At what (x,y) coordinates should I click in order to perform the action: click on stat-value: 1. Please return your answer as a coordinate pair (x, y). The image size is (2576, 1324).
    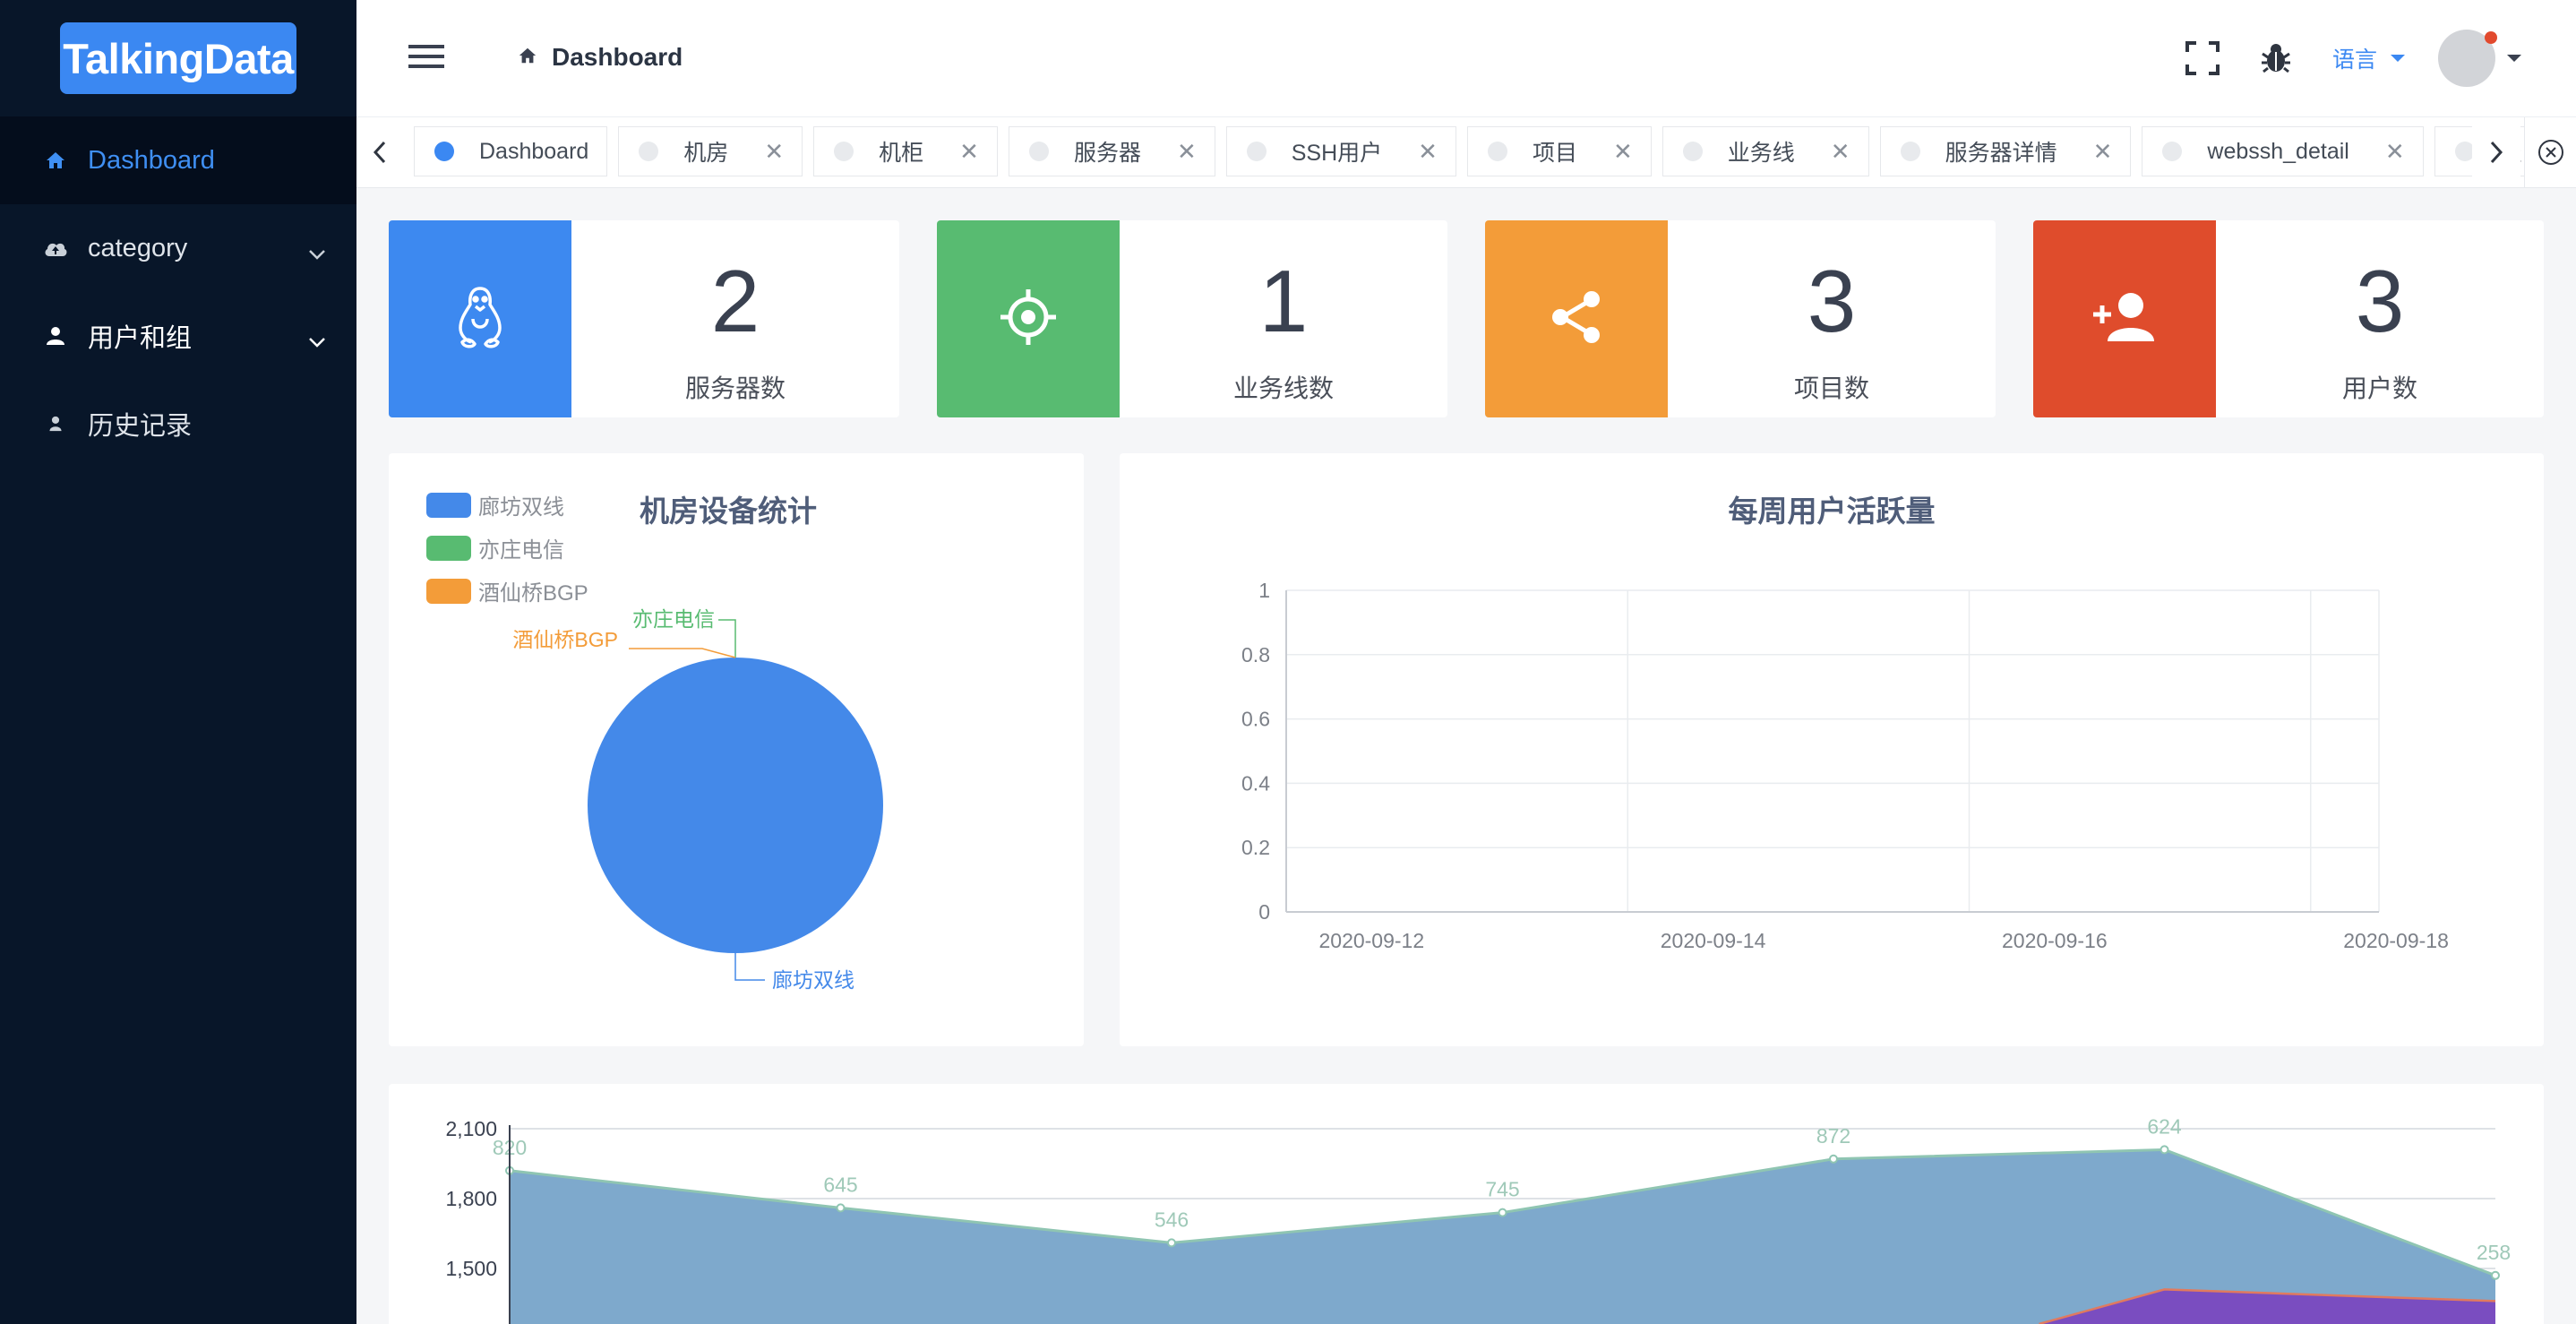
    Looking at the image, I should click on (1283, 301).